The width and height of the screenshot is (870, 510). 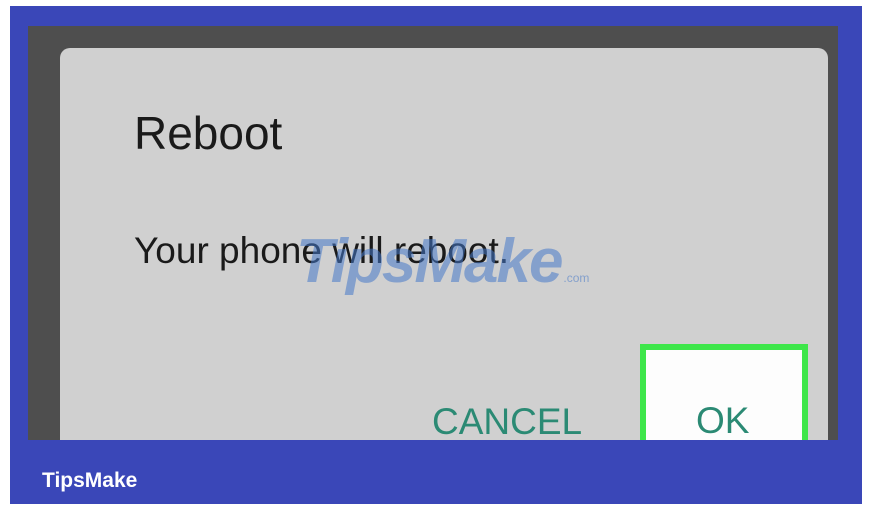 I want to click on dialog-title: Reboot, so click(x=208, y=133).